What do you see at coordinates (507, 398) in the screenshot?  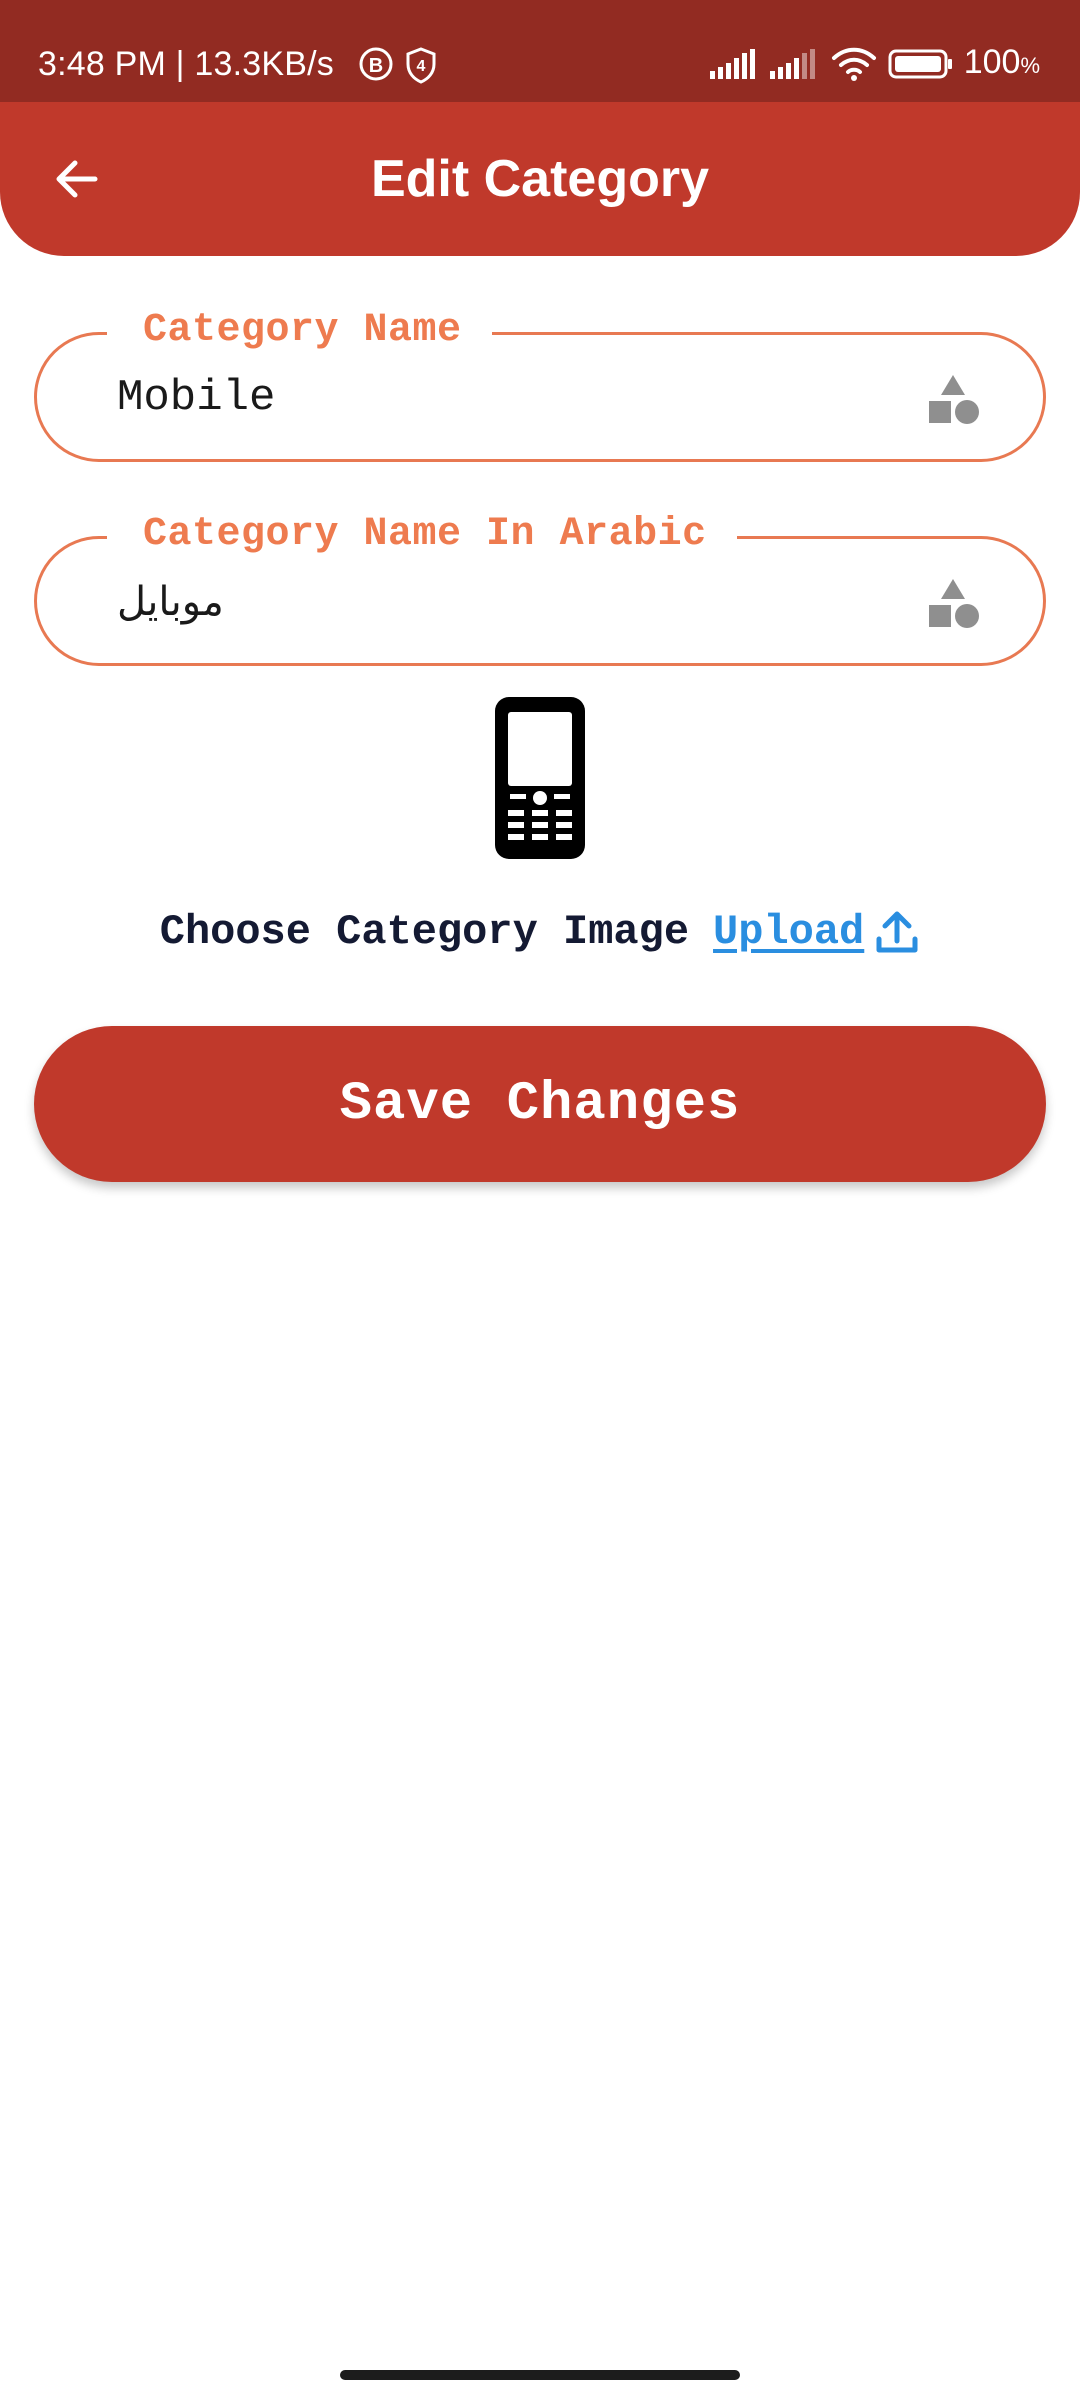 I see `category-name-input` at bounding box center [507, 398].